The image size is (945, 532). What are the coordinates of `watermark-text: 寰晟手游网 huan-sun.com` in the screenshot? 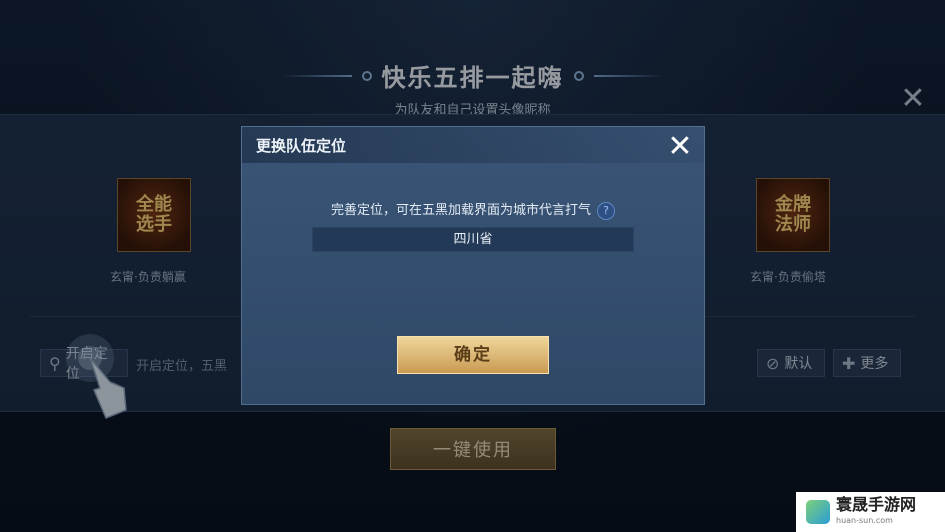 It's located at (876, 512).